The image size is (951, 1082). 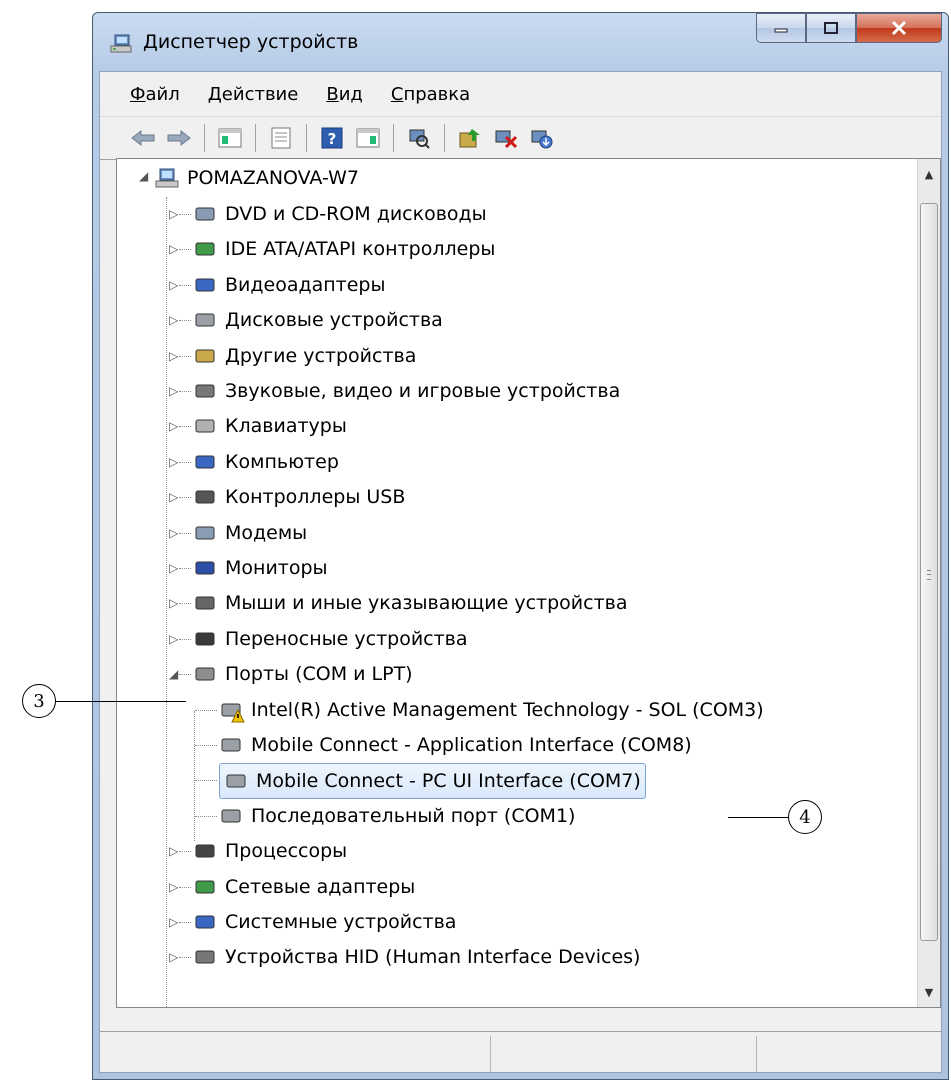 What do you see at coordinates (173, 674) in the screenshot?
I see `collapse-arrow: ◢` at bounding box center [173, 674].